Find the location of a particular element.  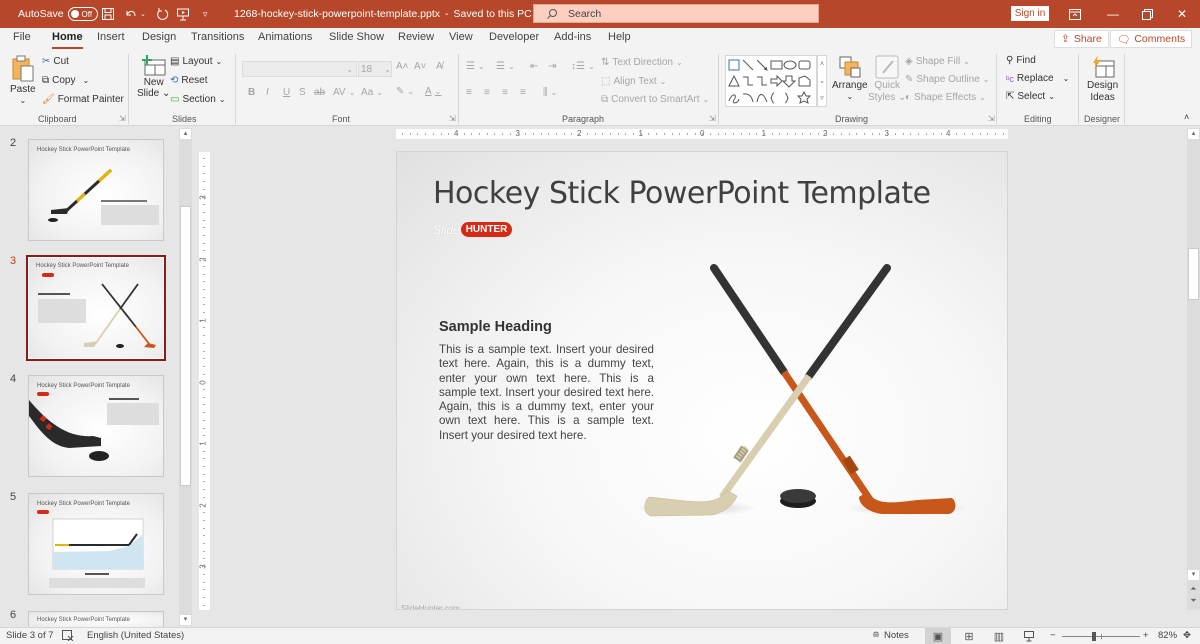

slide-thumbnail-5: Hockey Stick PowerPoint Template is located at coordinates (96, 544).